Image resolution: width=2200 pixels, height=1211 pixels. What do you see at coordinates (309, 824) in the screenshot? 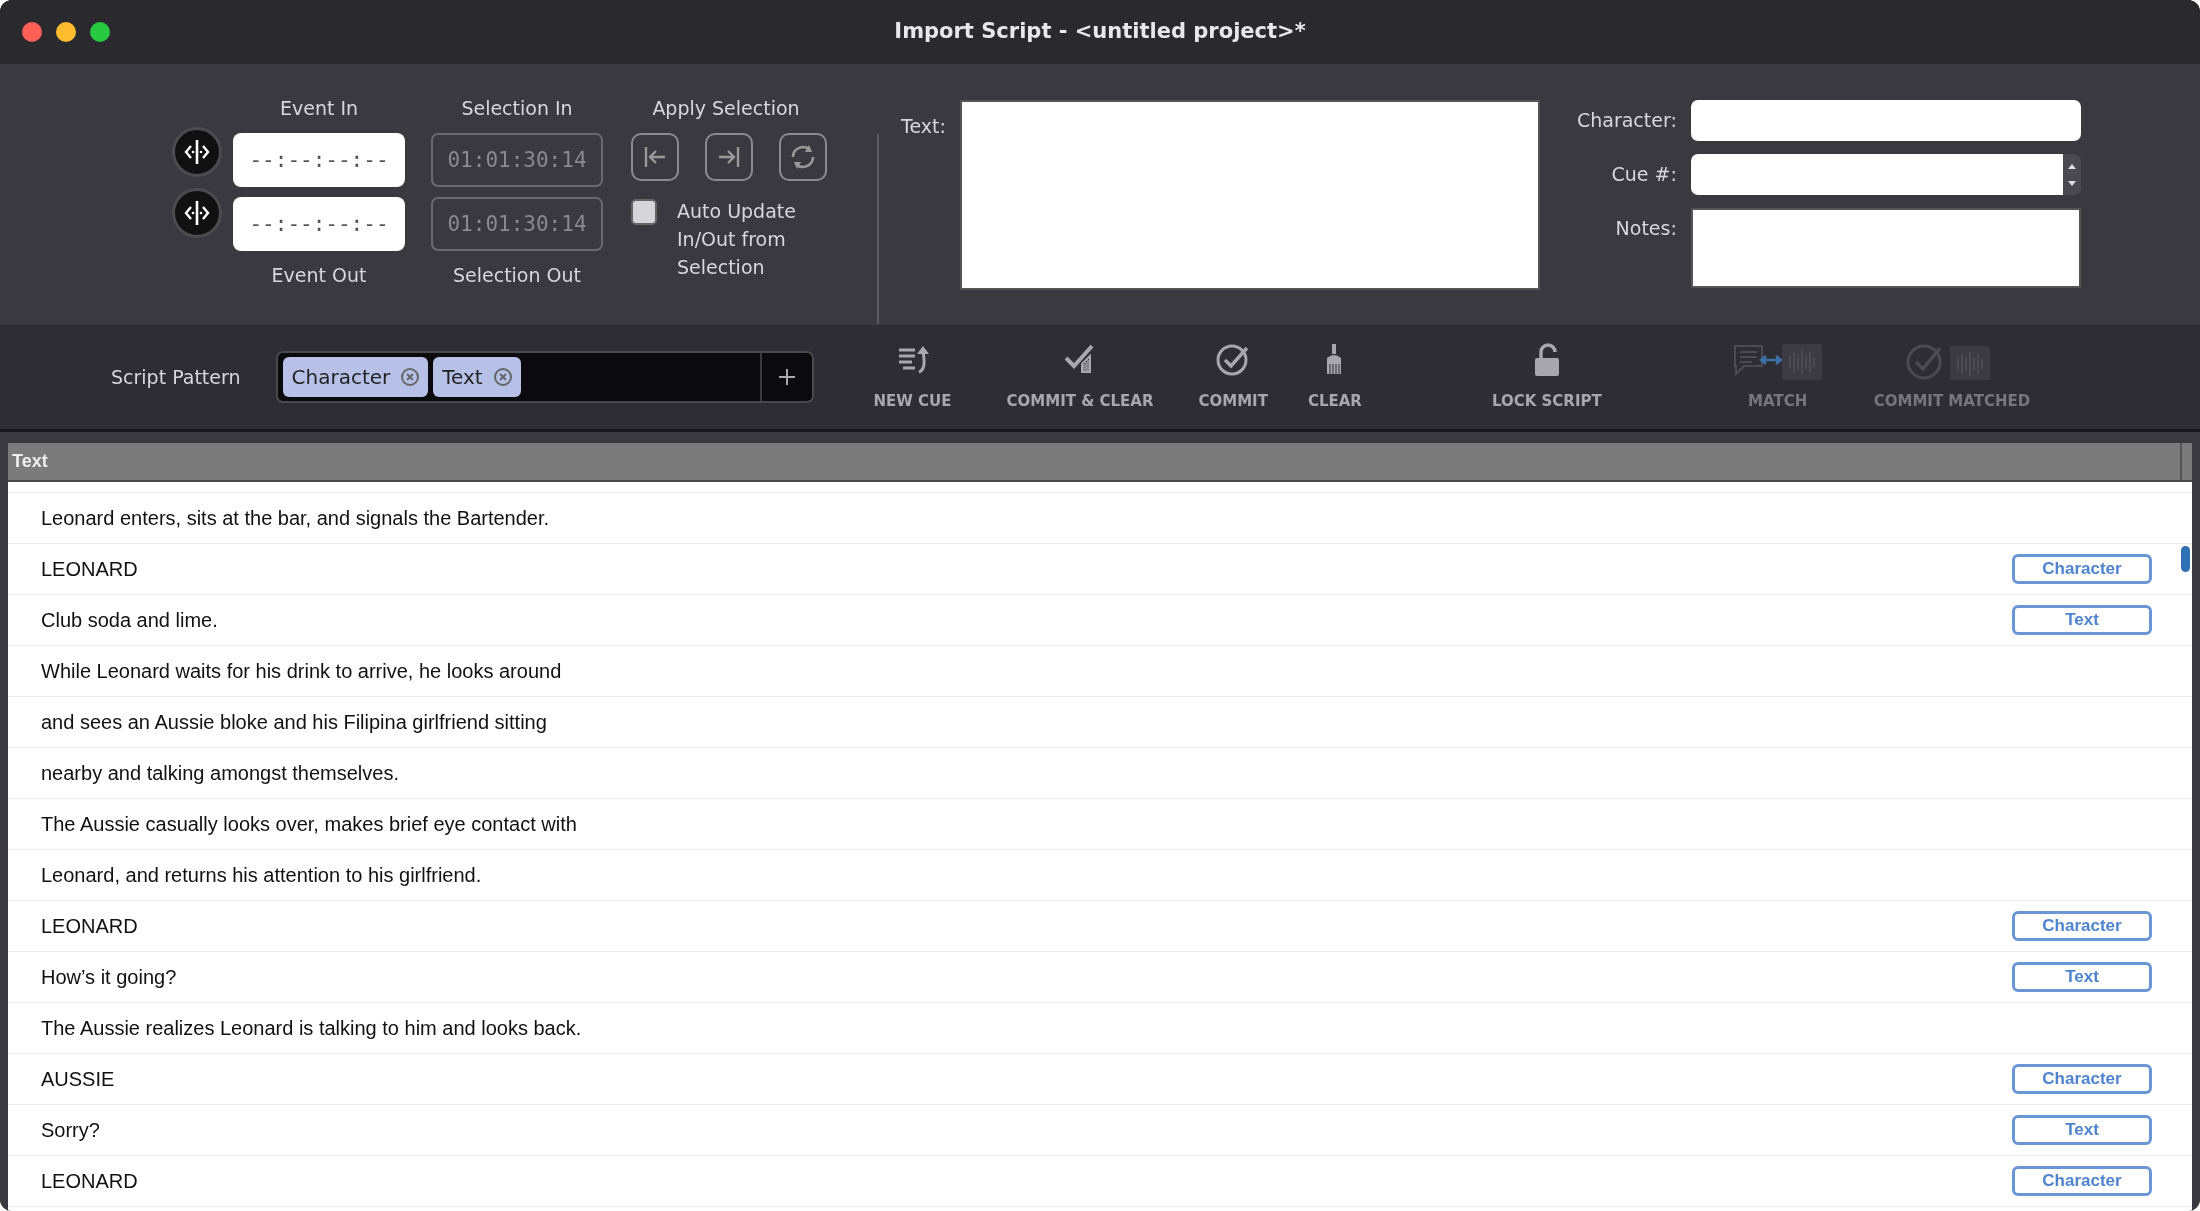
I see `row-text: The Aussie casually looks over, makes brief eye contact with` at bounding box center [309, 824].